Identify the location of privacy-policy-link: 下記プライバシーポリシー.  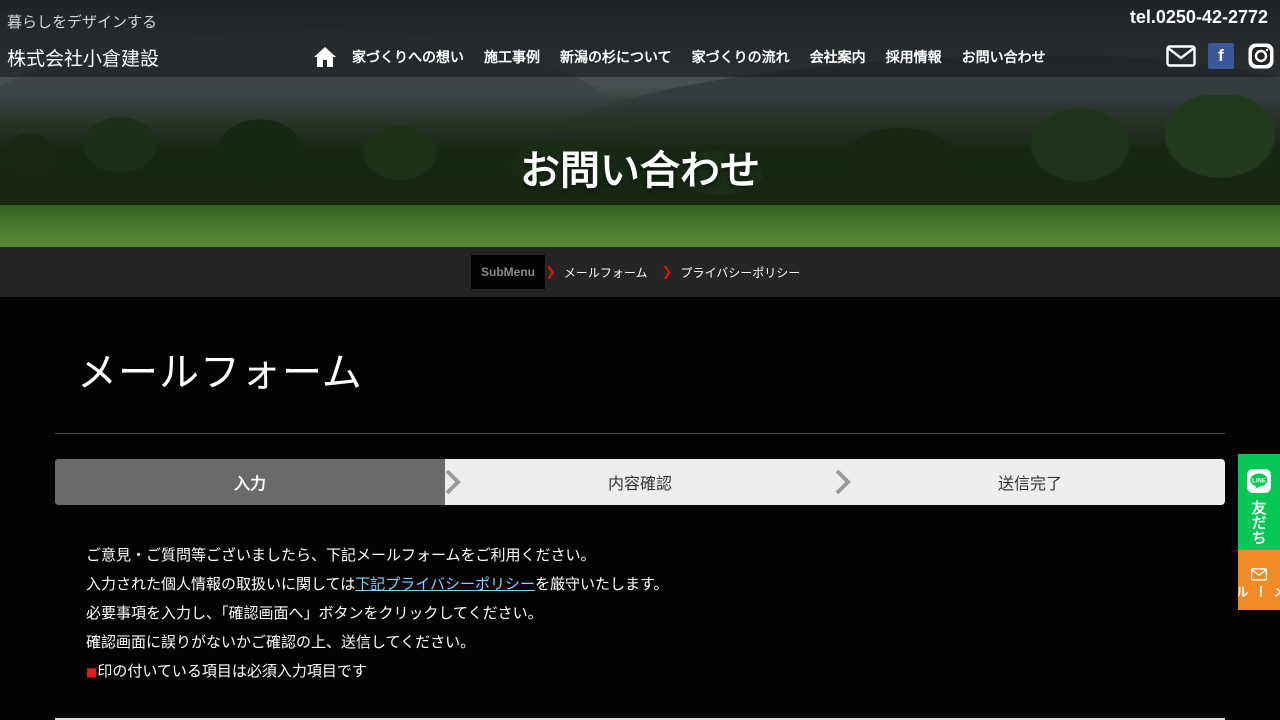
(445, 584).